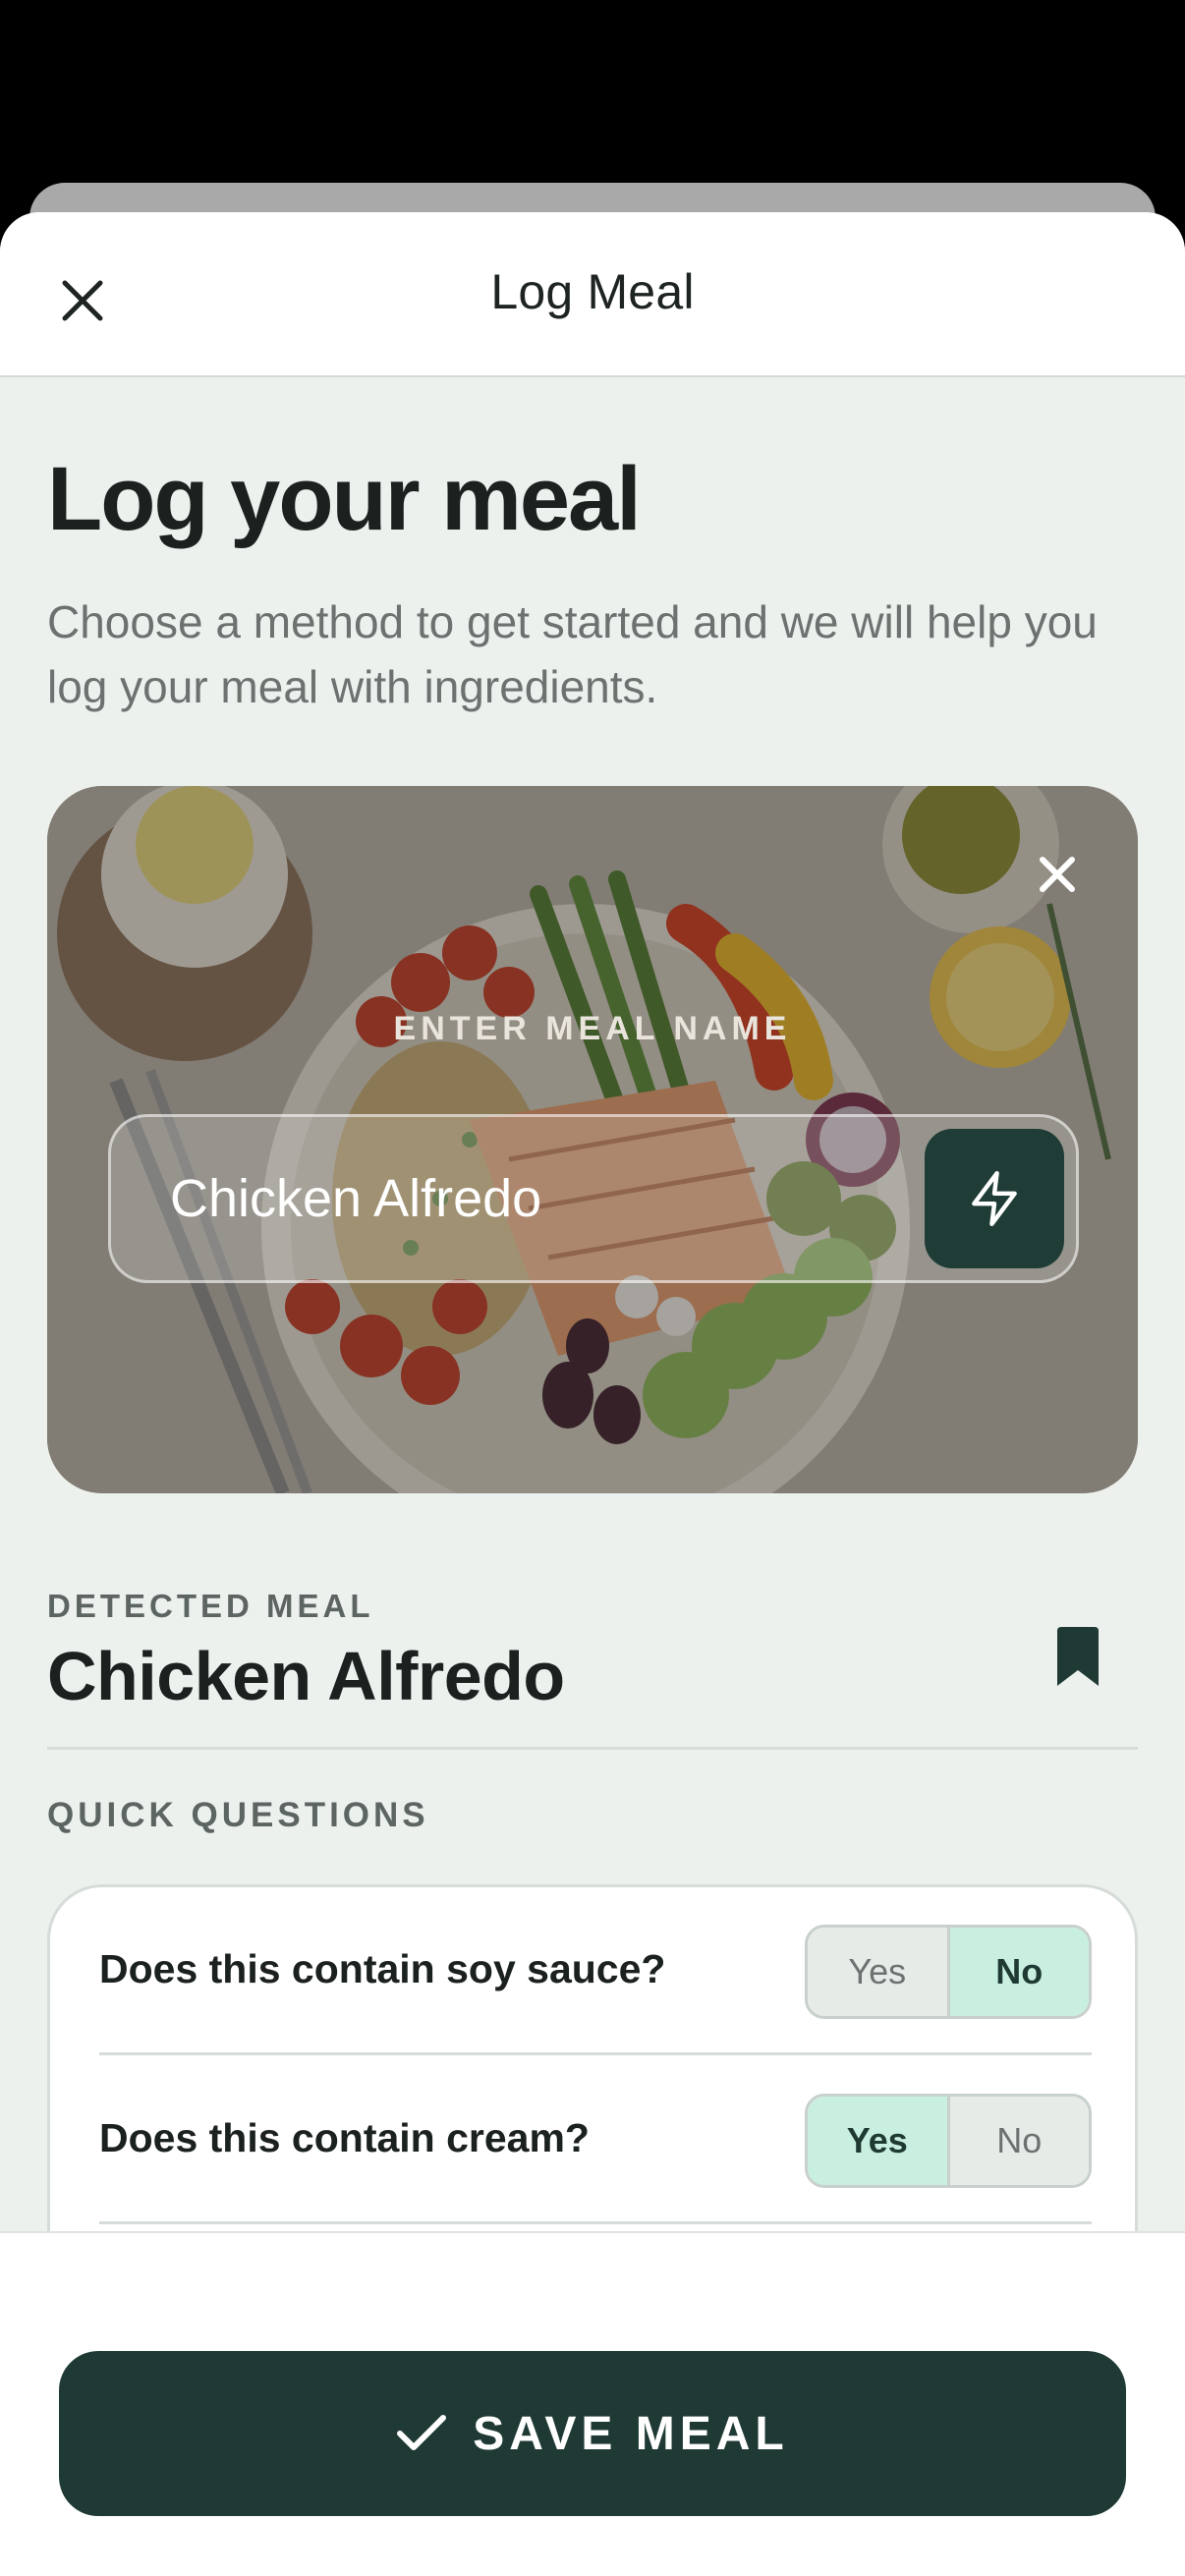  I want to click on meal-name-input: Chicken Alfredo, so click(594, 1198).